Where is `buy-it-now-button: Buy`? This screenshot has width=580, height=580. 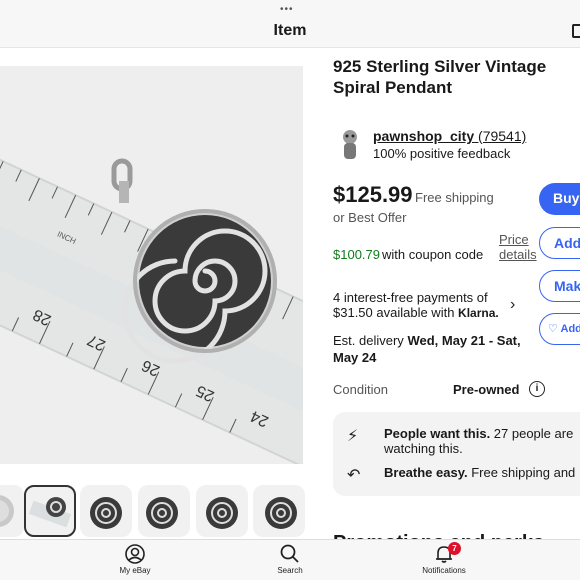 buy-it-now-button: Buy is located at coordinates (559, 199).